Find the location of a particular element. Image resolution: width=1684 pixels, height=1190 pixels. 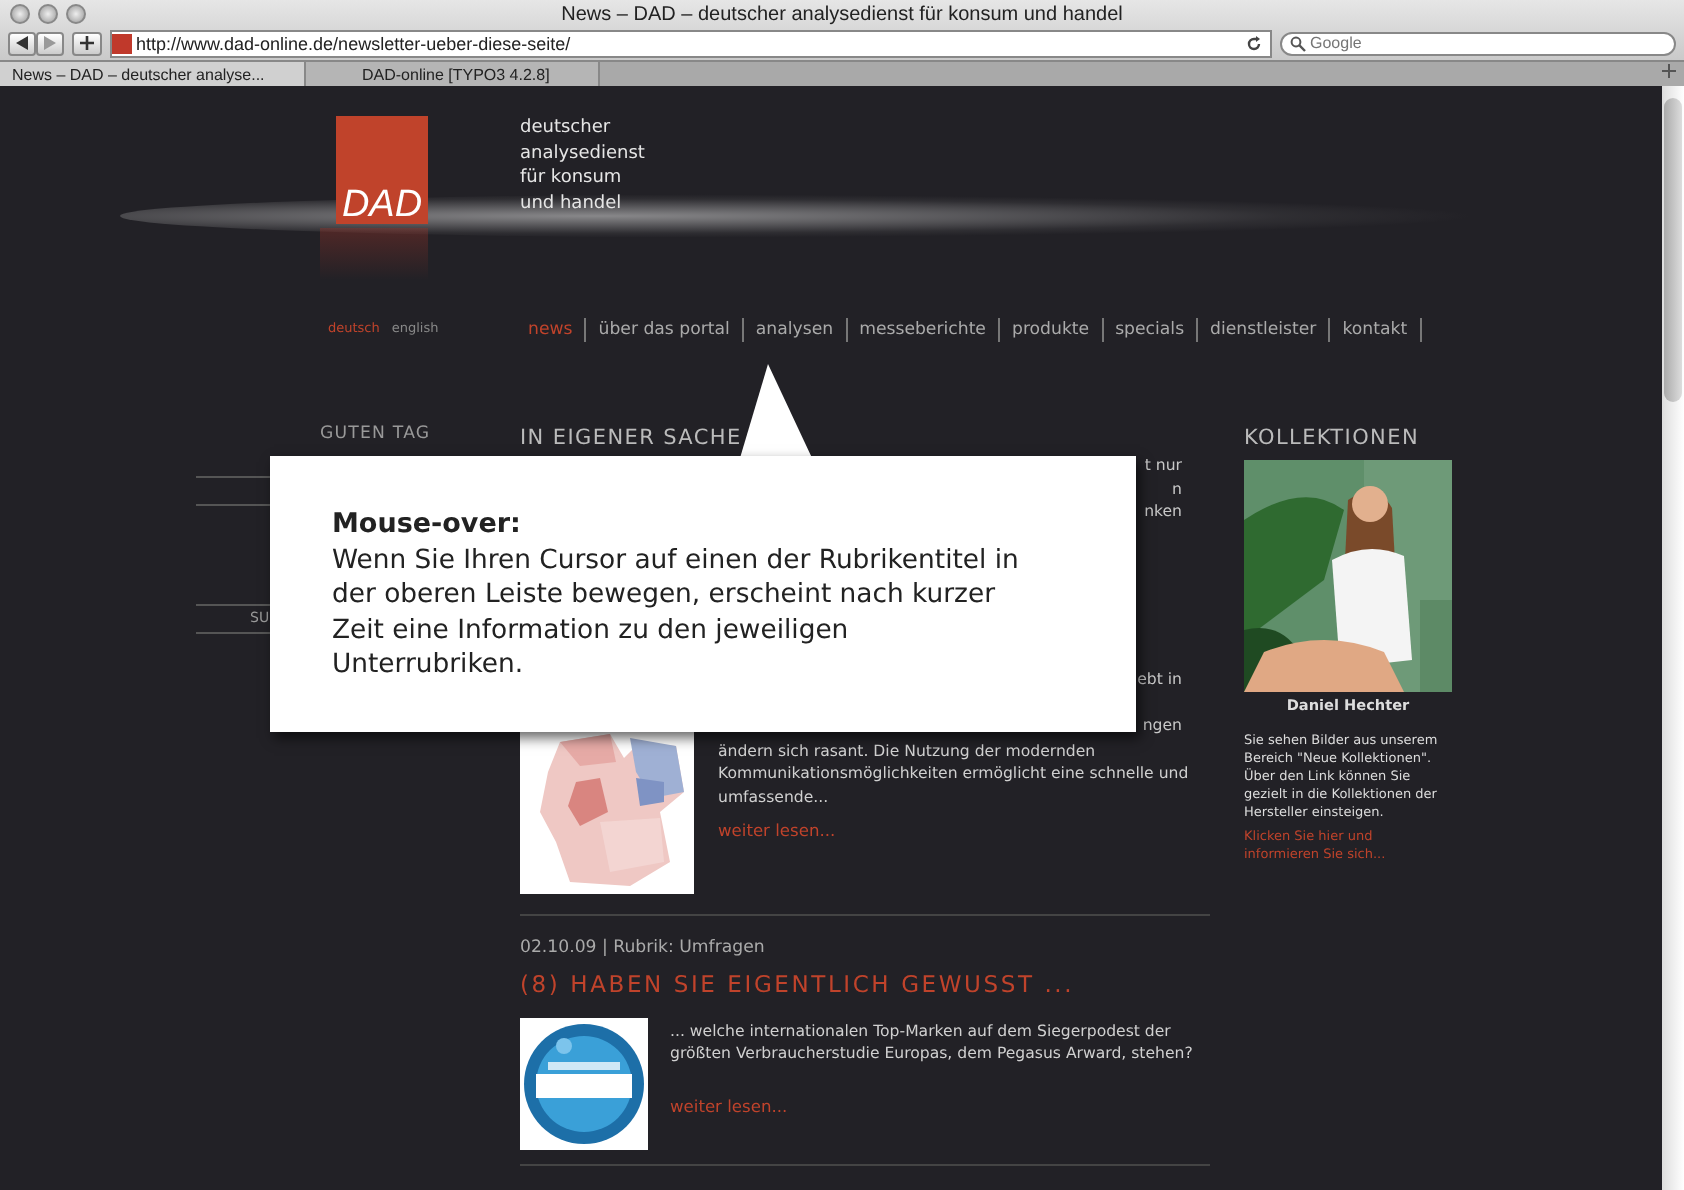

tagline-line: analysedienst is located at coordinates (582, 153).